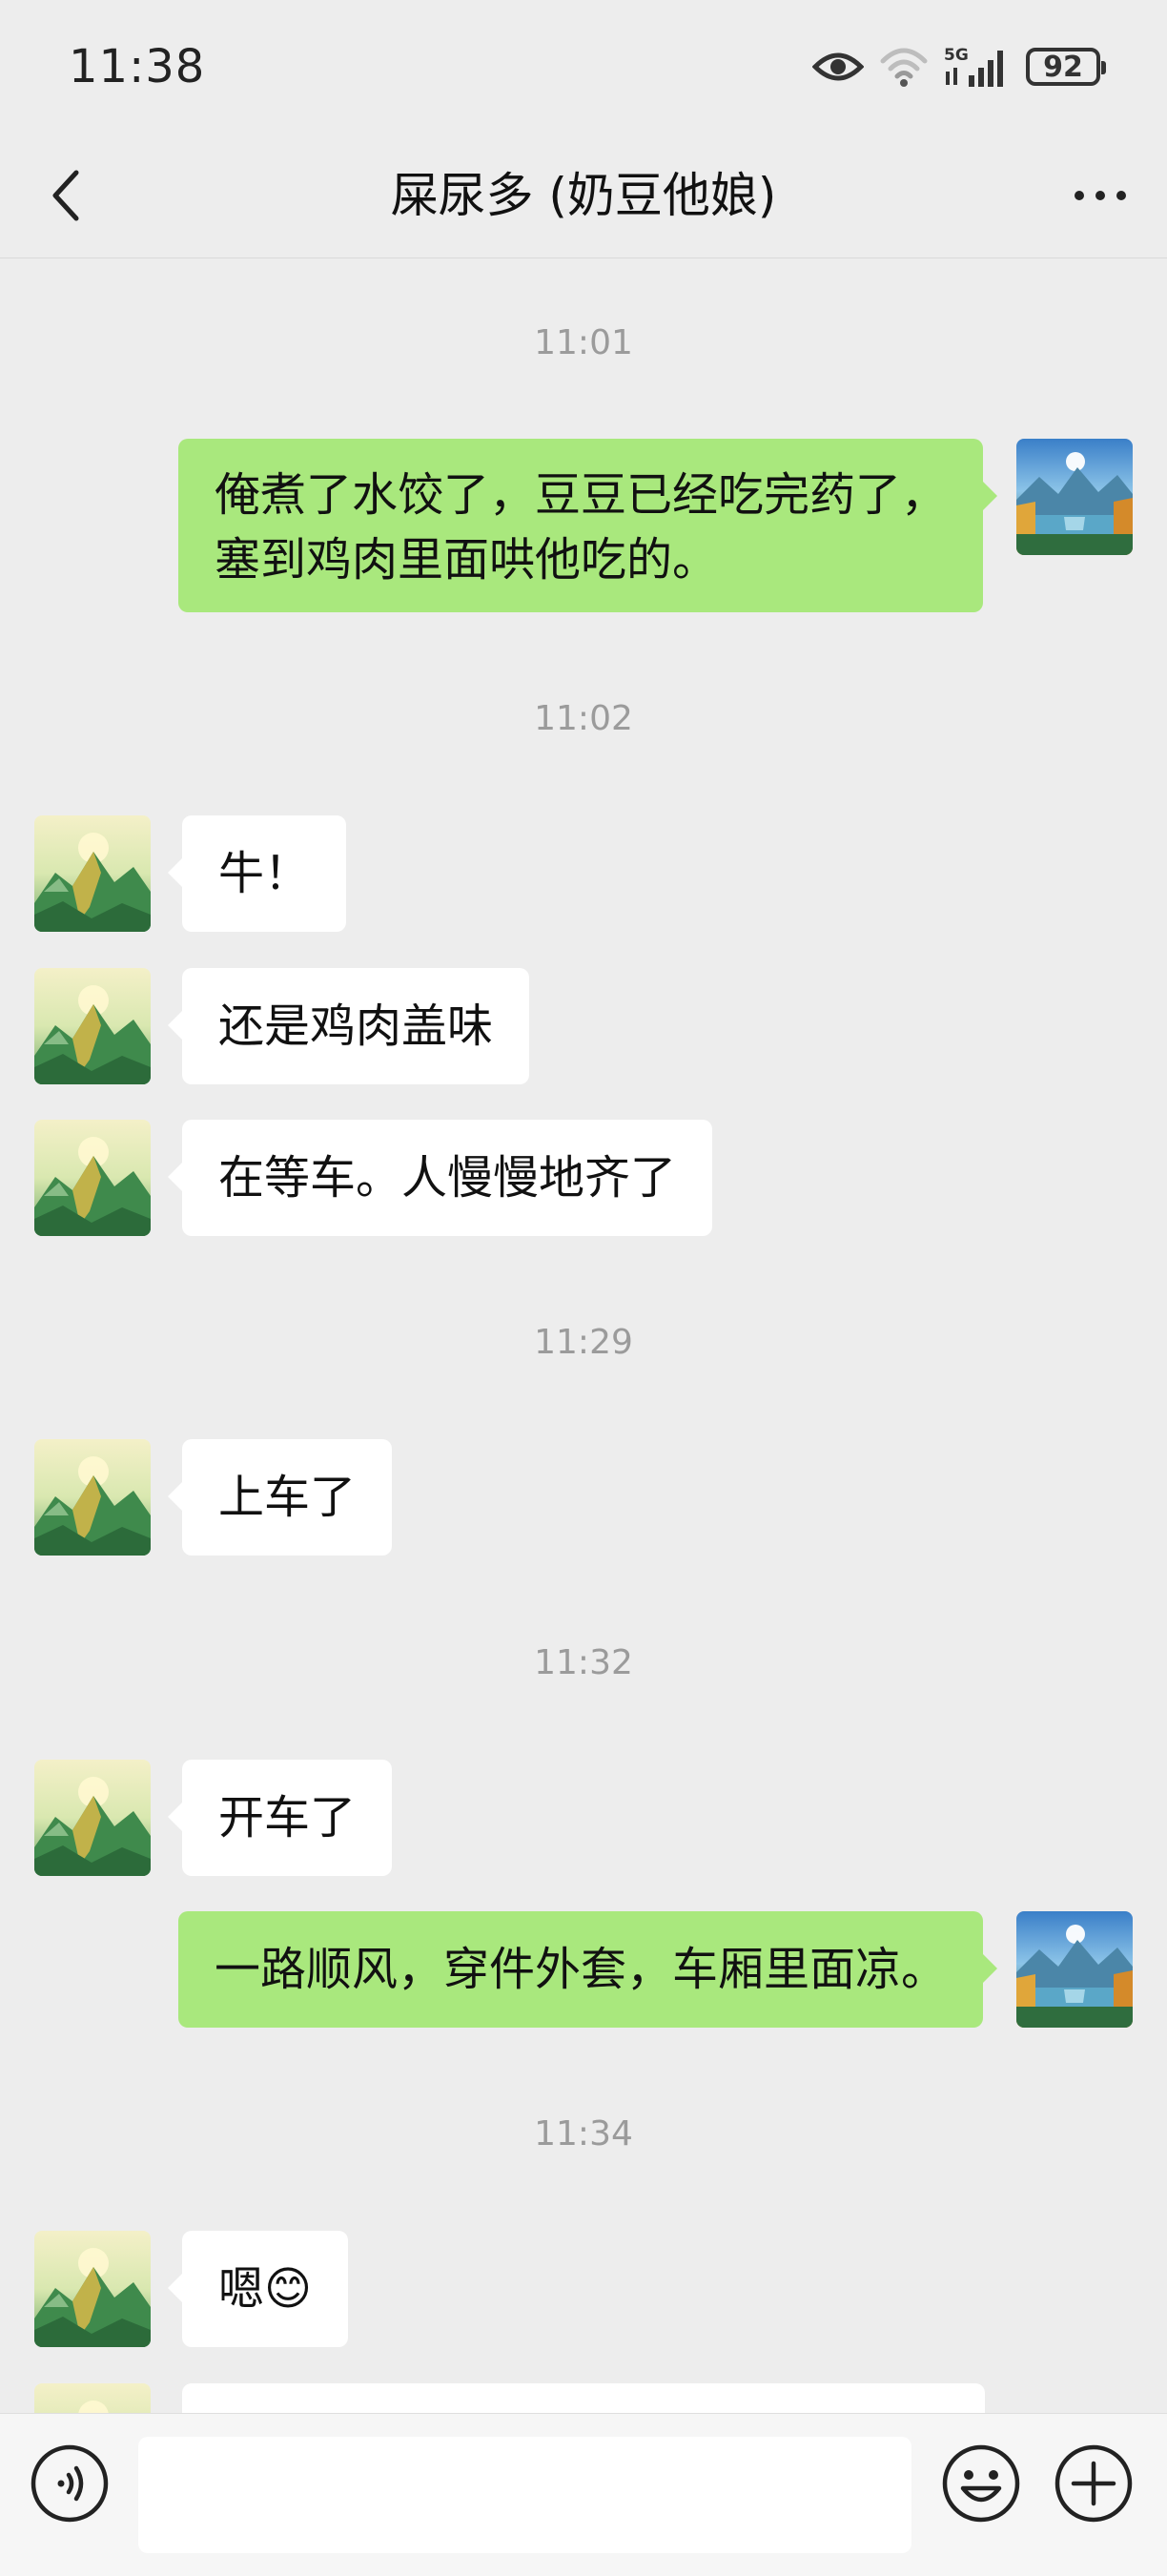 The width and height of the screenshot is (1167, 2576). I want to click on plus-icon, so click(1093, 2483).